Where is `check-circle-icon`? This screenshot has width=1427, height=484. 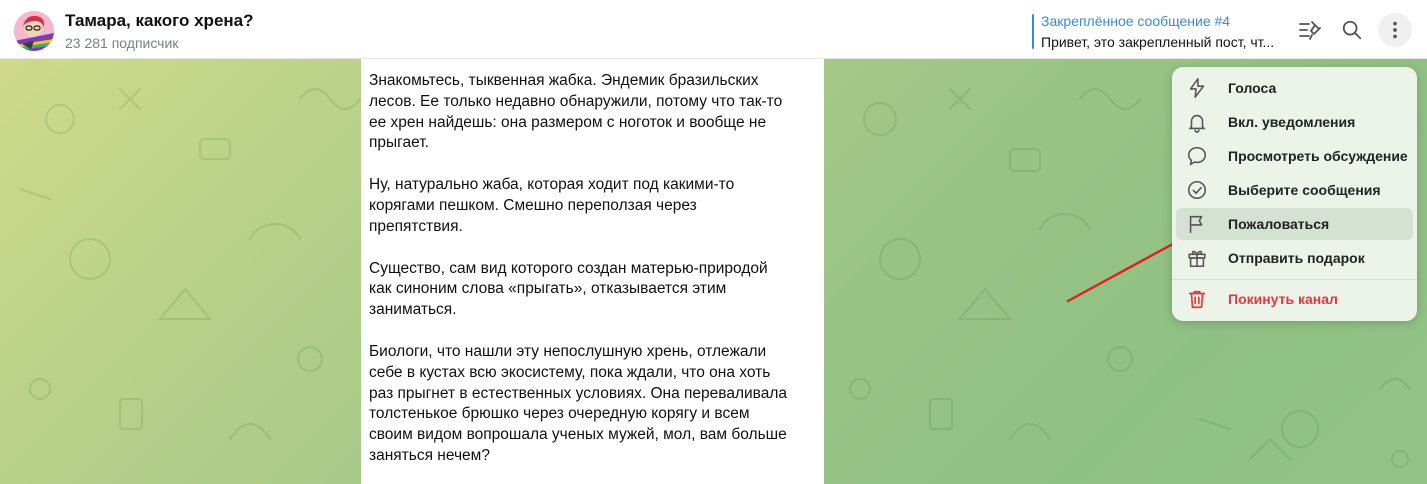 check-circle-icon is located at coordinates (1197, 190).